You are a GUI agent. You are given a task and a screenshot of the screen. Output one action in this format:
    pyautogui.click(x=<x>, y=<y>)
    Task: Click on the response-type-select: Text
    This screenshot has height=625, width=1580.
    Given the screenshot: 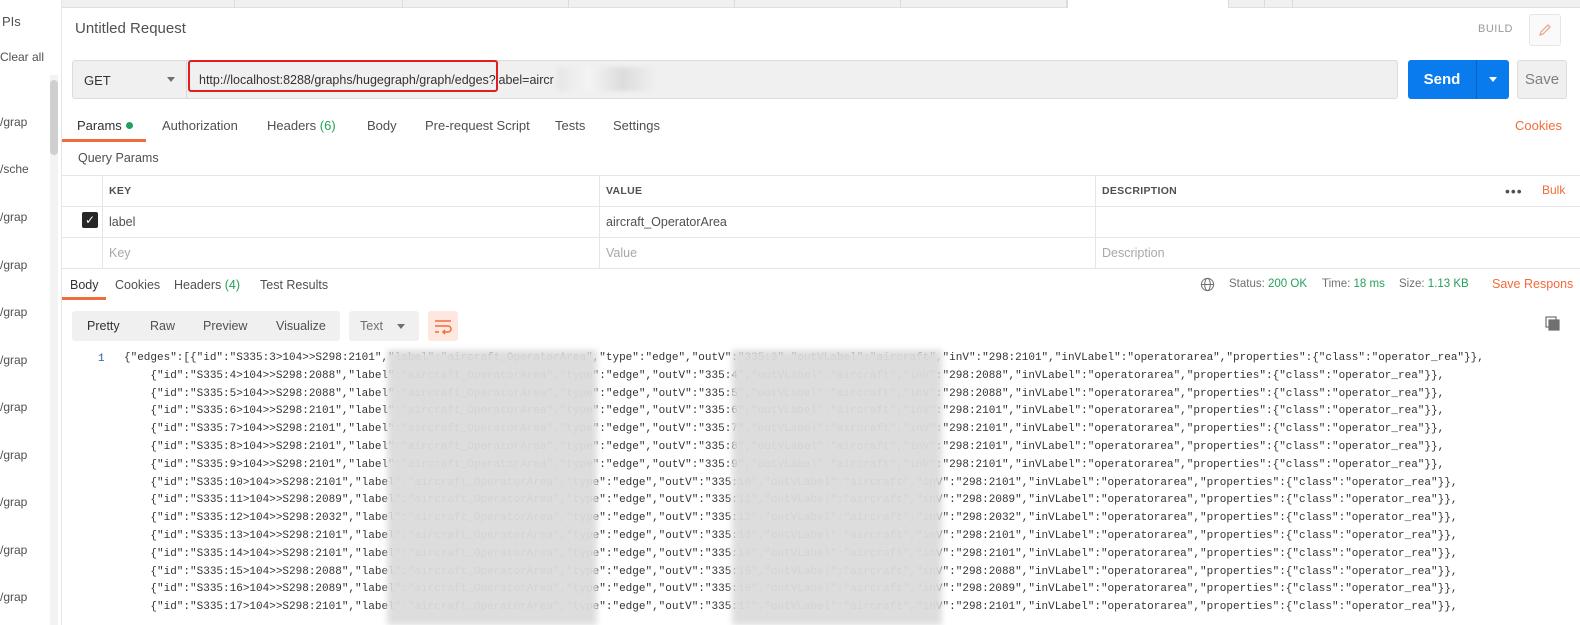 What is the action you would take?
    pyautogui.click(x=384, y=326)
    